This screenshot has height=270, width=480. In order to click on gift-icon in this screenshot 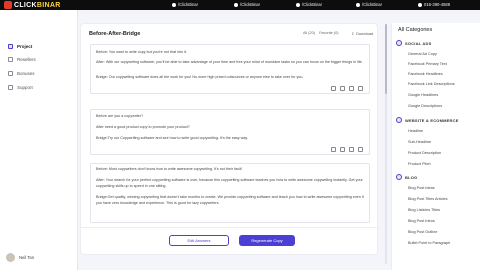, I will do `click(10, 73)`.